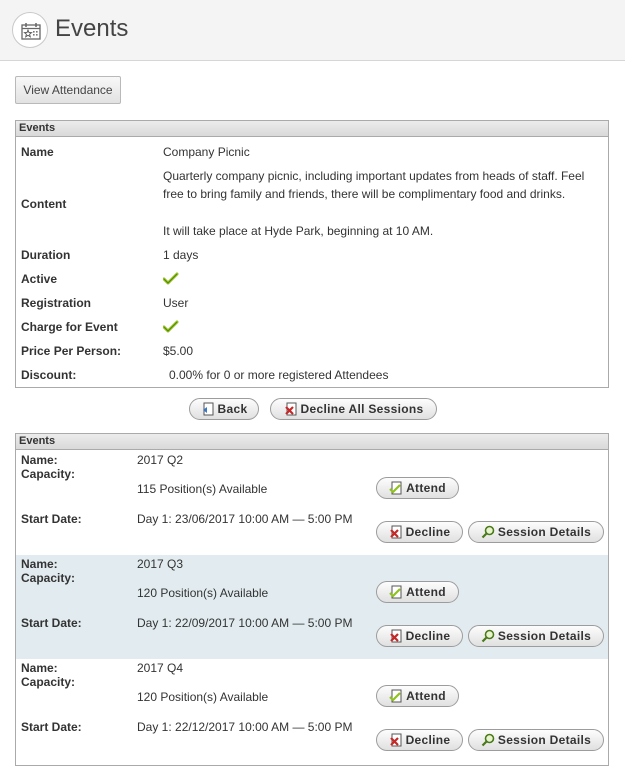  Describe the element at coordinates (160, 668) in the screenshot. I see `session-name: 2017 Q4` at that location.